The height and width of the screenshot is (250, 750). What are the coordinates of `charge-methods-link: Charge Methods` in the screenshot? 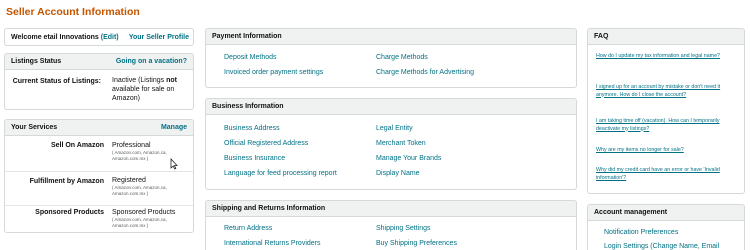 It's located at (402, 57).